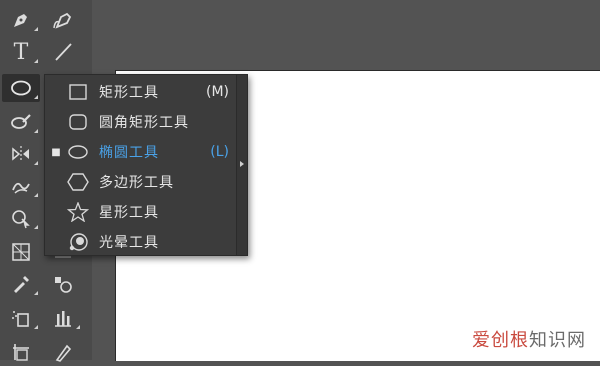 This screenshot has height=366, width=600. I want to click on menu-item-ellipse-tool: ■ 椭圆工具 (L), so click(140, 152).